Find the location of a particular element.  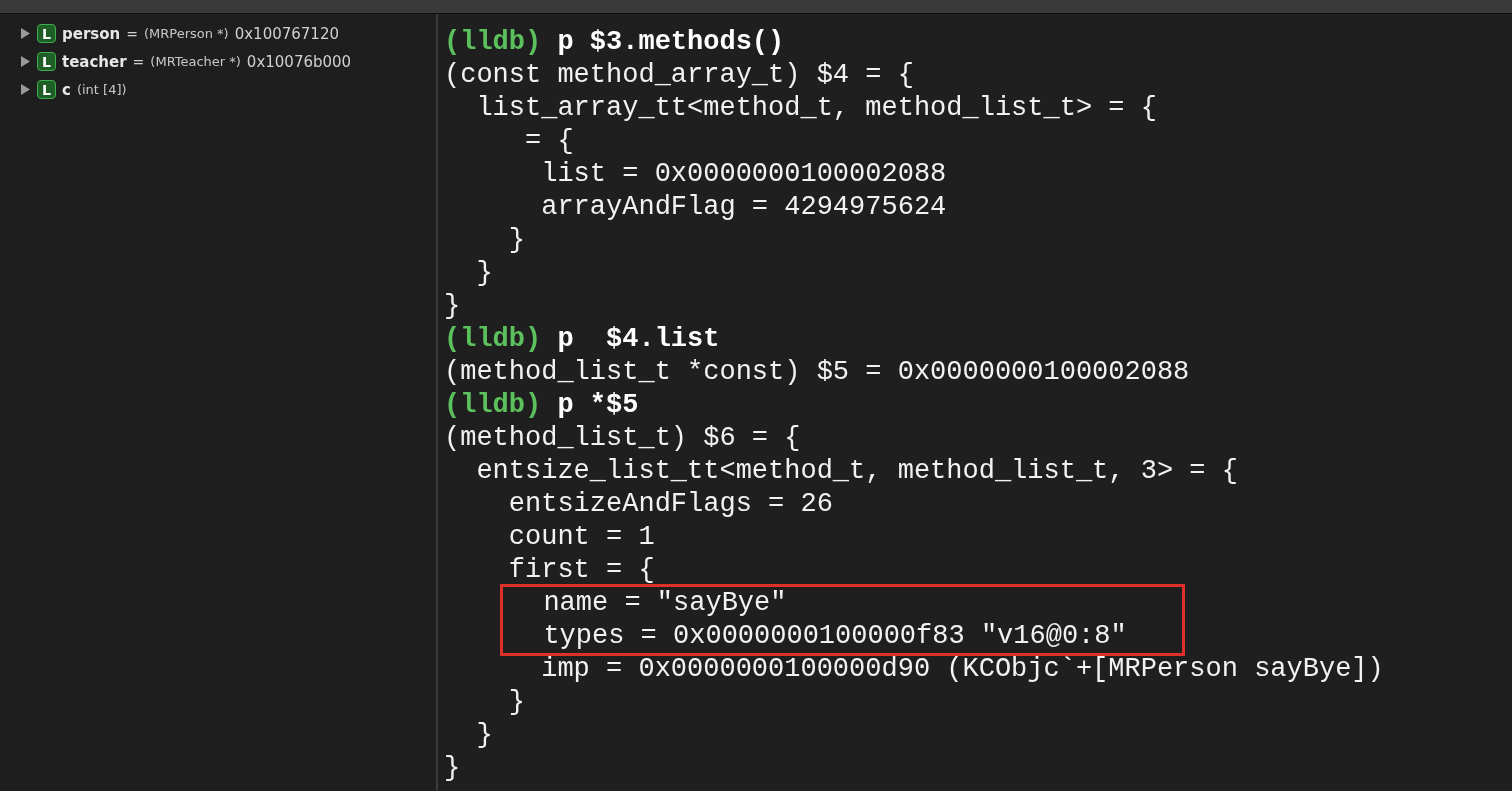

variable-type: (int [4]) is located at coordinates (101, 89).